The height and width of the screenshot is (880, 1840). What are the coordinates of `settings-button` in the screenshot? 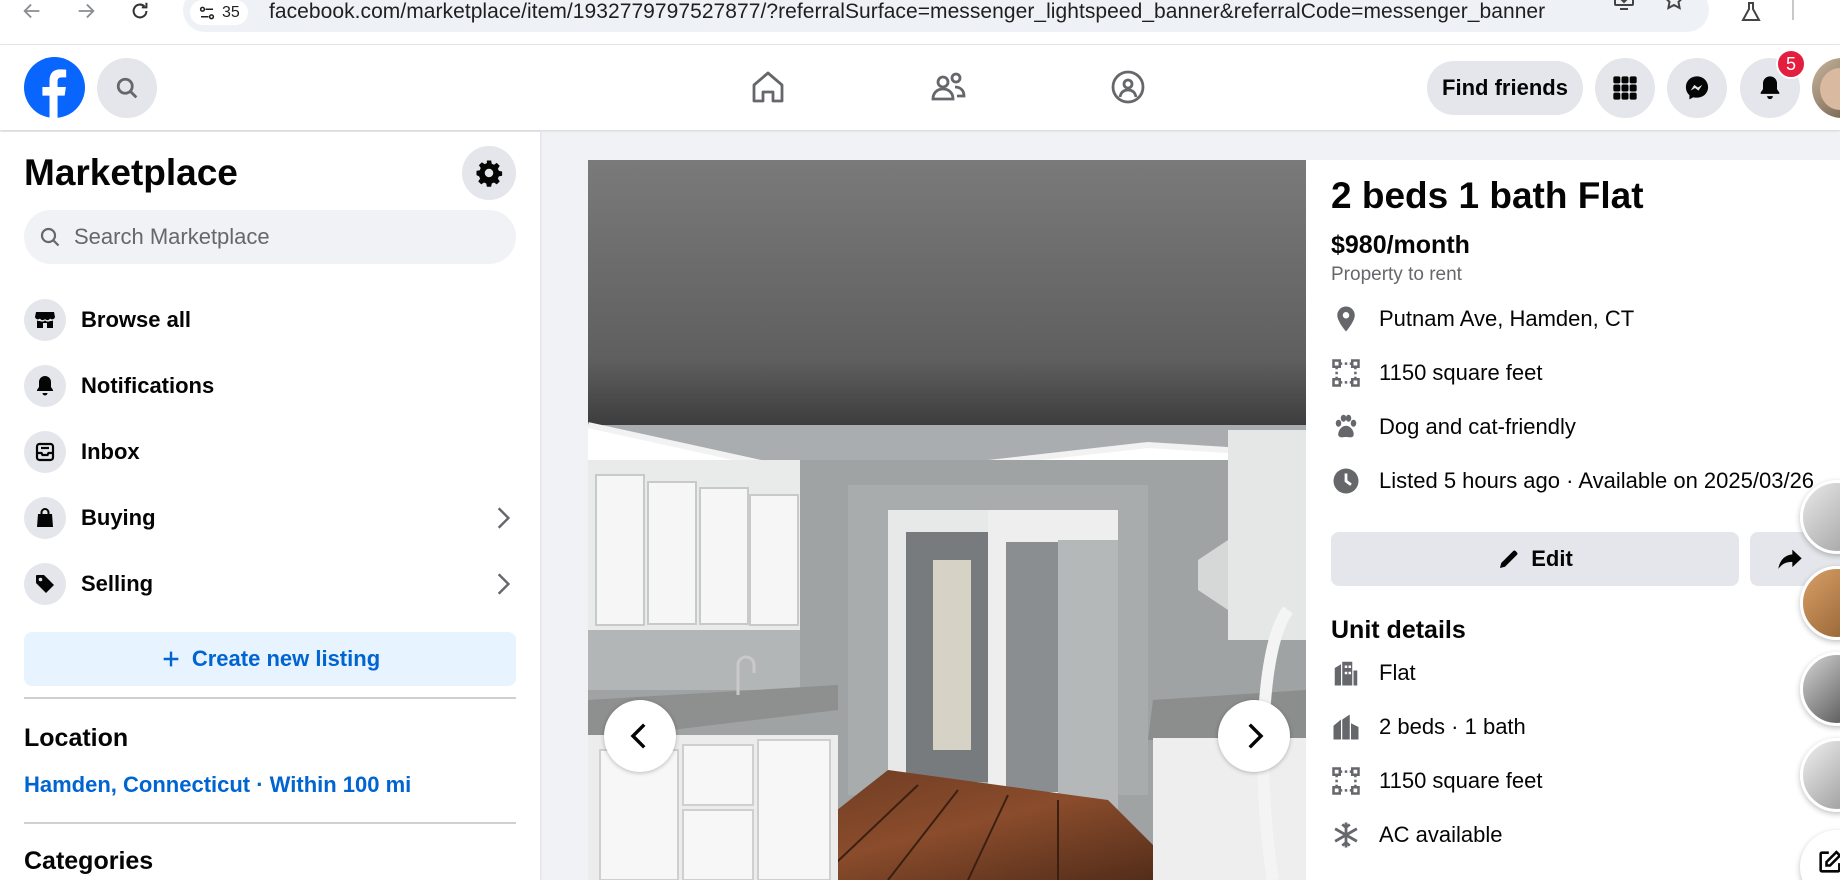 It's located at (489, 173).